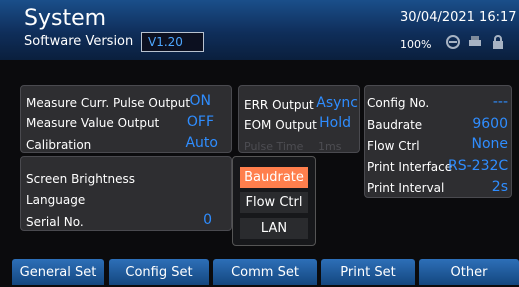  I want to click on config-no-label: Config No., so click(398, 103).